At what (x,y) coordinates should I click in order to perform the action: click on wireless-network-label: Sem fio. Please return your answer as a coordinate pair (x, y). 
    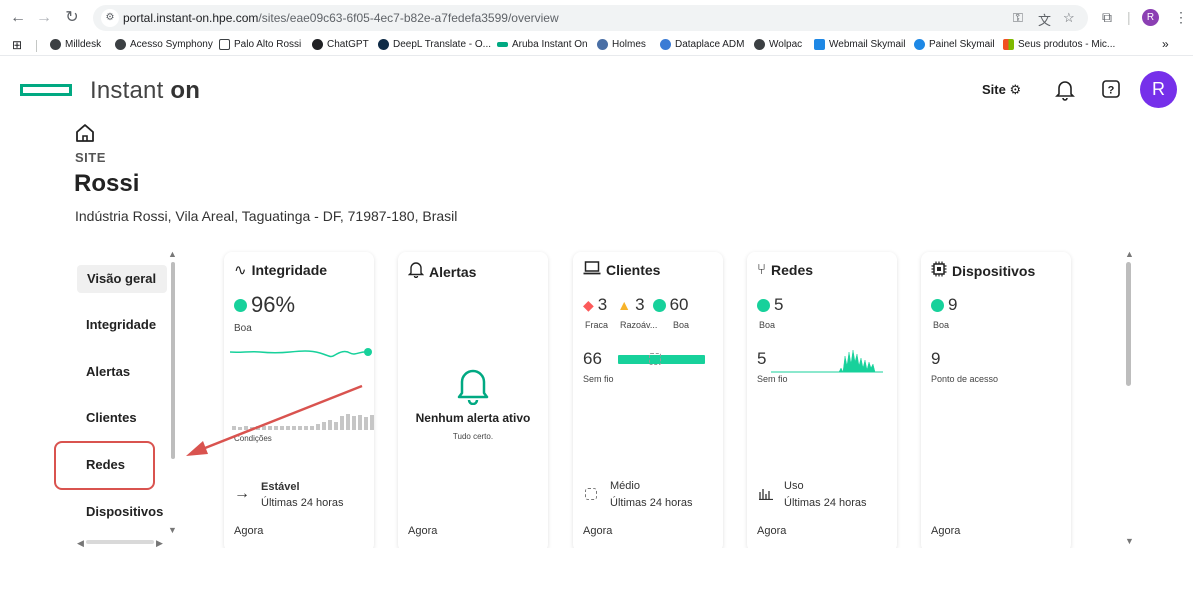
    Looking at the image, I should click on (772, 379).